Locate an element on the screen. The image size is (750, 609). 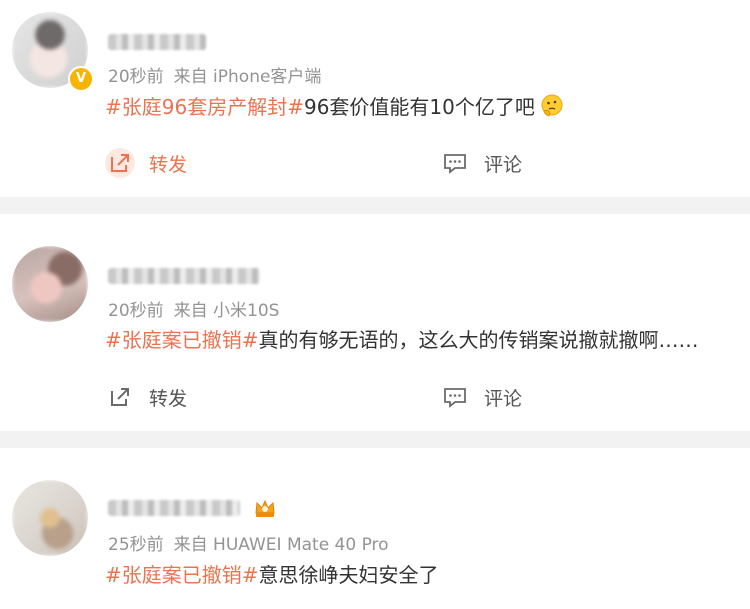
verified-badge-icon: V is located at coordinates (81, 79).